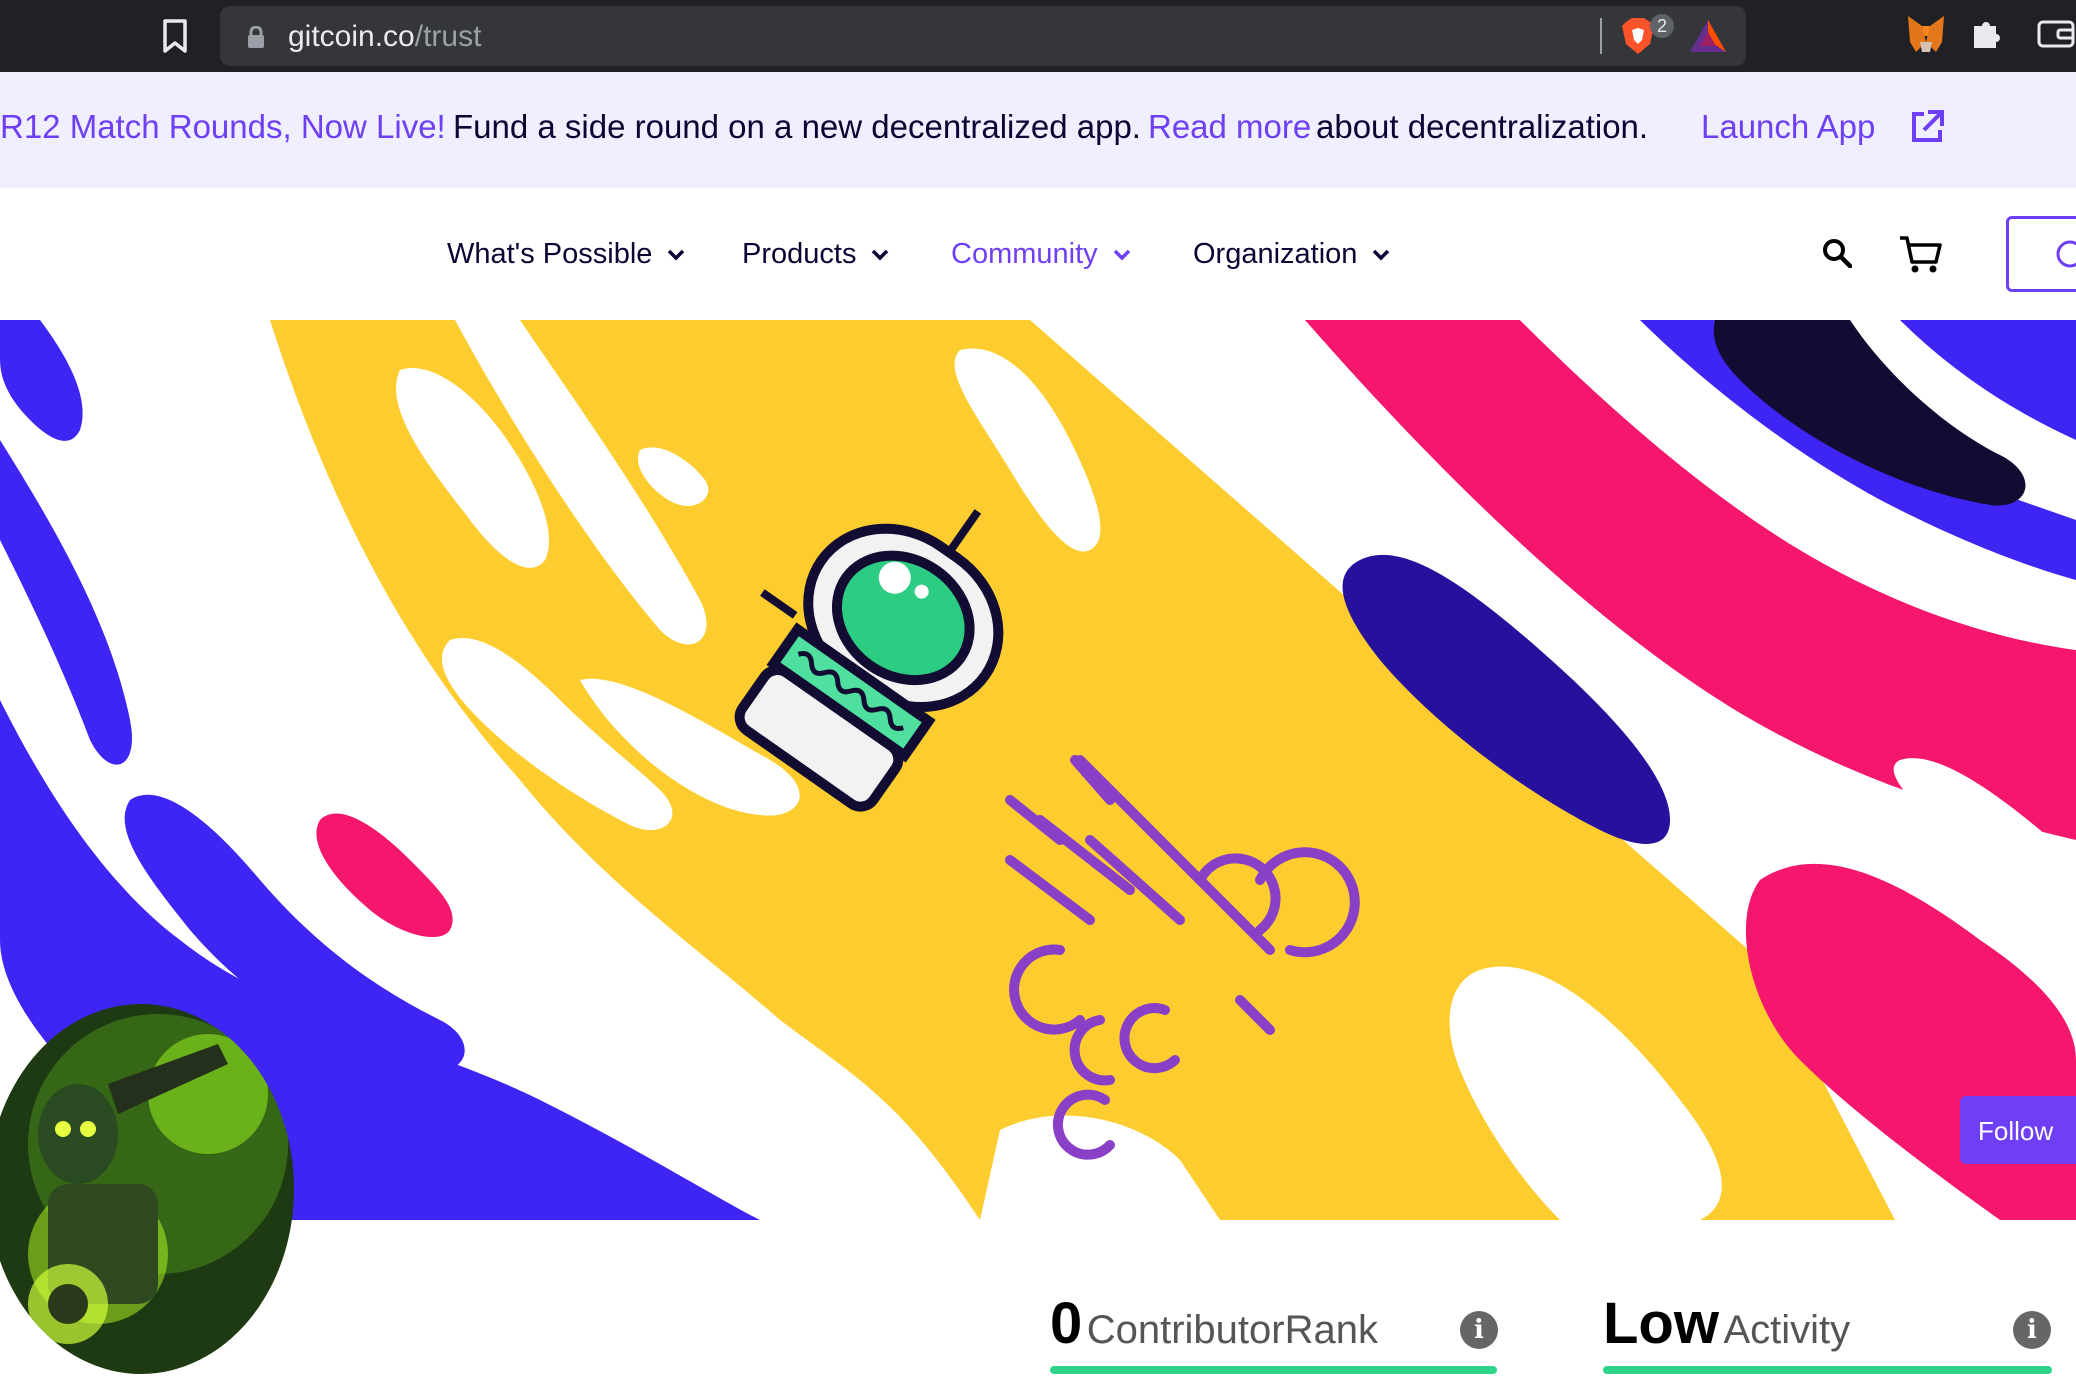 The image size is (2076, 1400). What do you see at coordinates (1927, 127) in the screenshot?
I see `external-link-icon` at bounding box center [1927, 127].